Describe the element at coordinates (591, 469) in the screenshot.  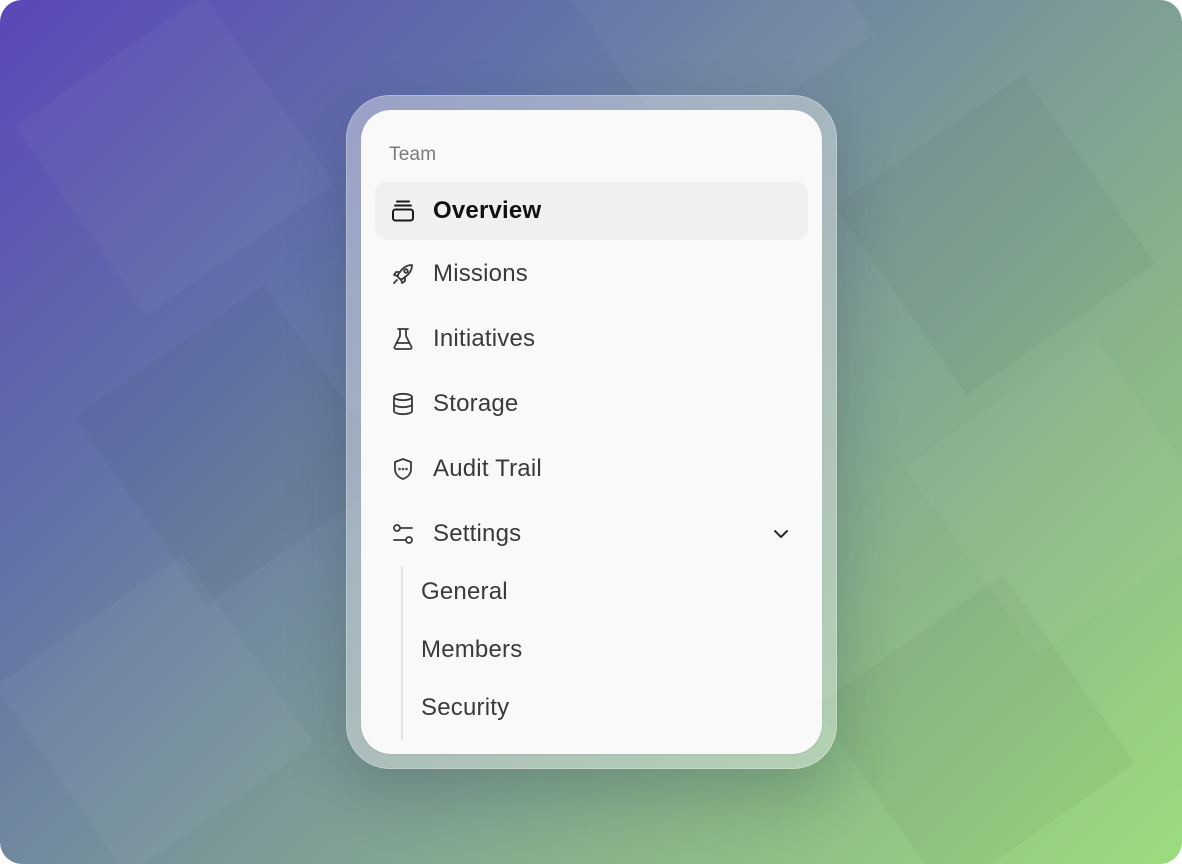
I see `sidebar-item-audit-trail: Audit Trail` at that location.